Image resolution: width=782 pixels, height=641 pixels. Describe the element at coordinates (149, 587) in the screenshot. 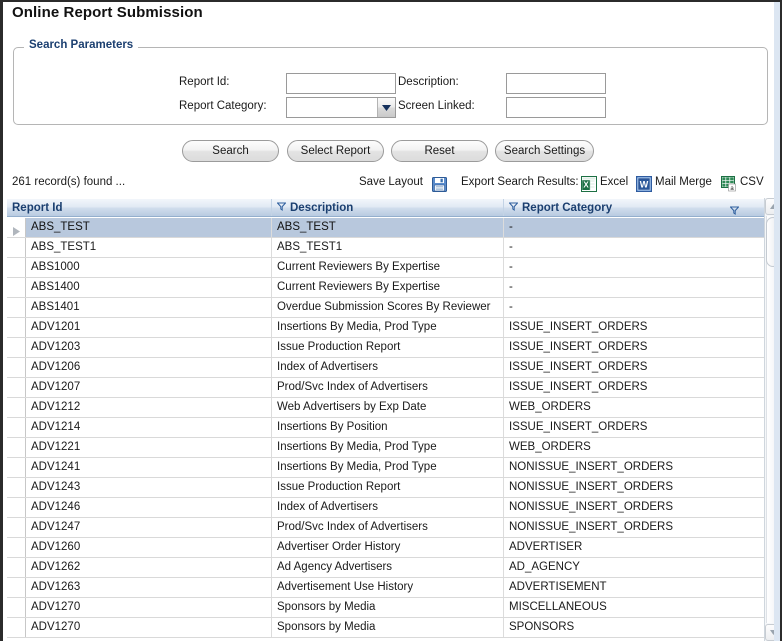

I see `cell-report_id: ADV1263` at that location.